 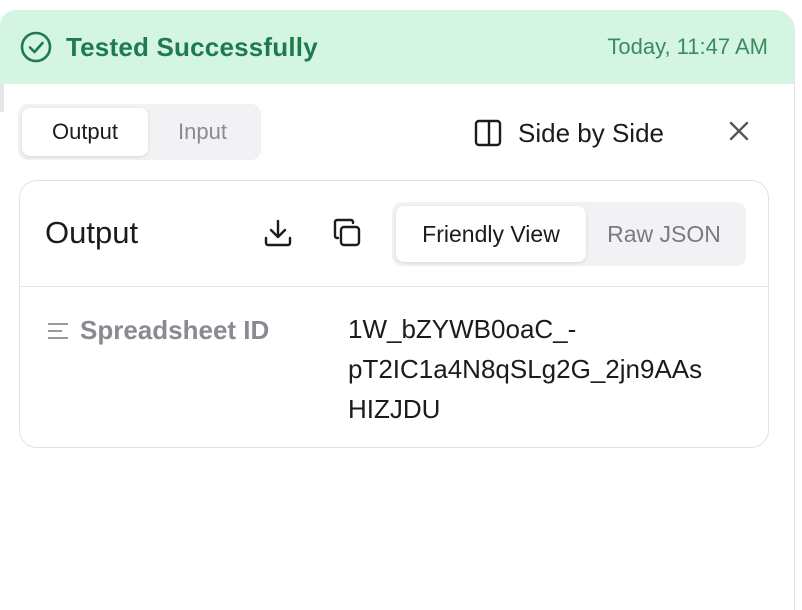 What do you see at coordinates (462, 329) in the screenshot?
I see `field-value-line: 1W_bZYWB0oaC_-` at bounding box center [462, 329].